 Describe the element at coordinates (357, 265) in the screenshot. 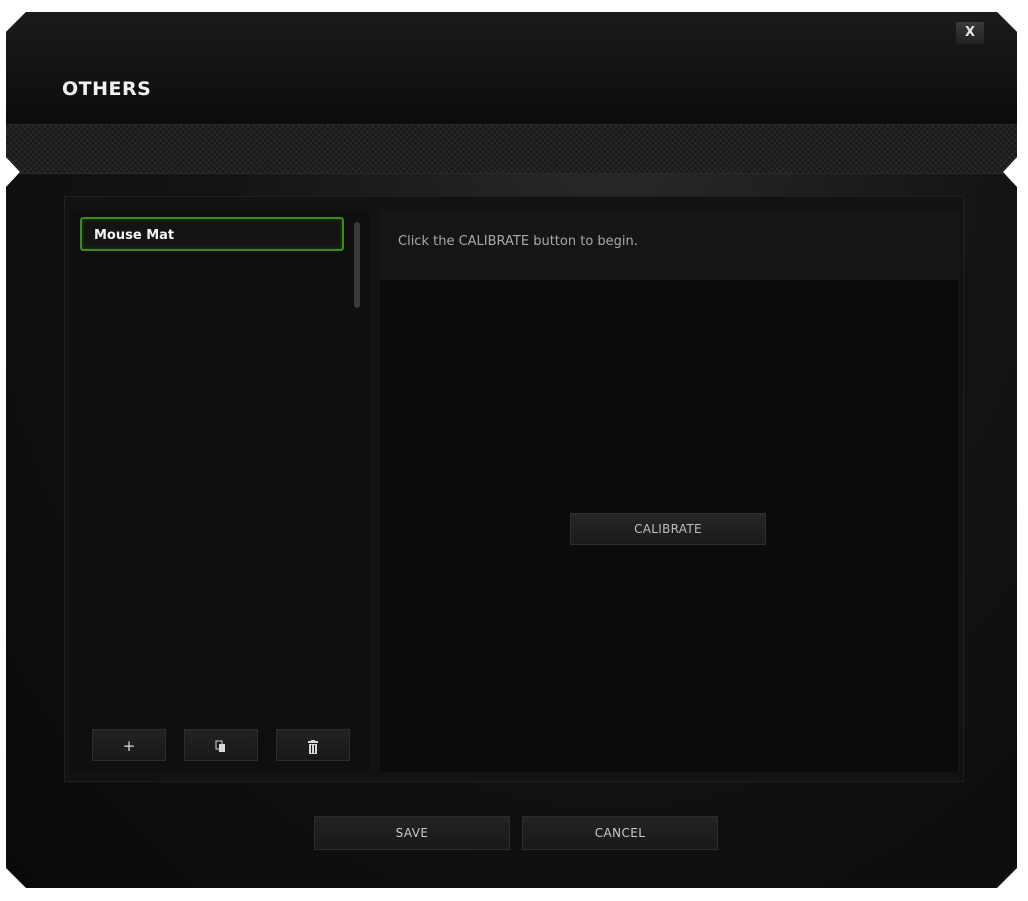

I see `list-scrollbar` at that location.